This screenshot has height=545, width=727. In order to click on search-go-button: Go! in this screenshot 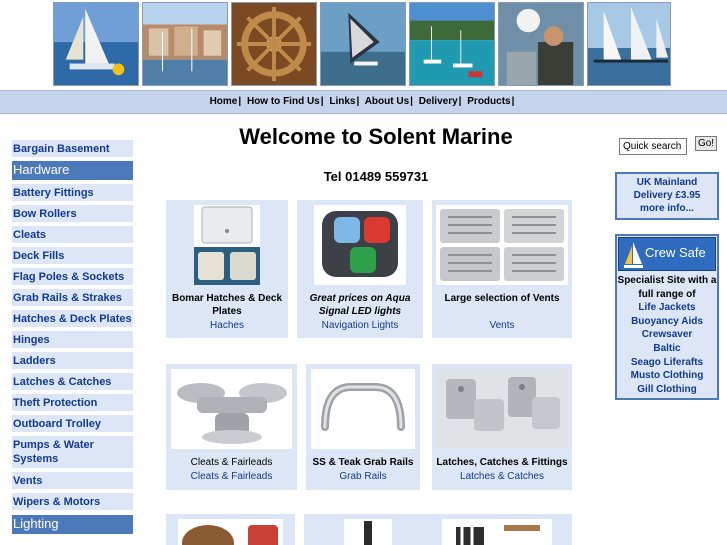, I will do `click(706, 143)`.